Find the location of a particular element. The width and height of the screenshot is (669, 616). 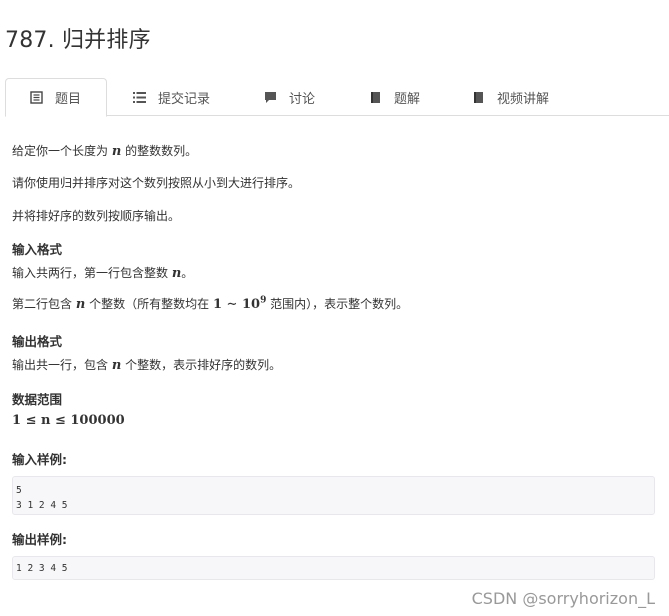

tab-discussion: 讨论 is located at coordinates (289, 97).